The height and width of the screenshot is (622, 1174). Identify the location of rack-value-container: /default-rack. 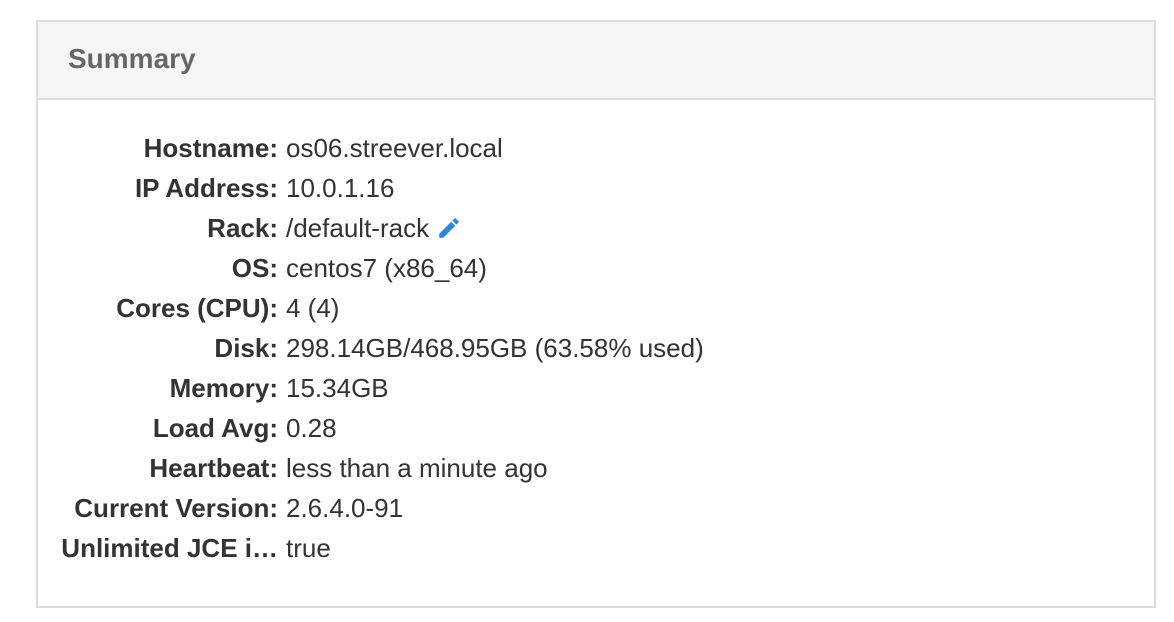
(370, 228).